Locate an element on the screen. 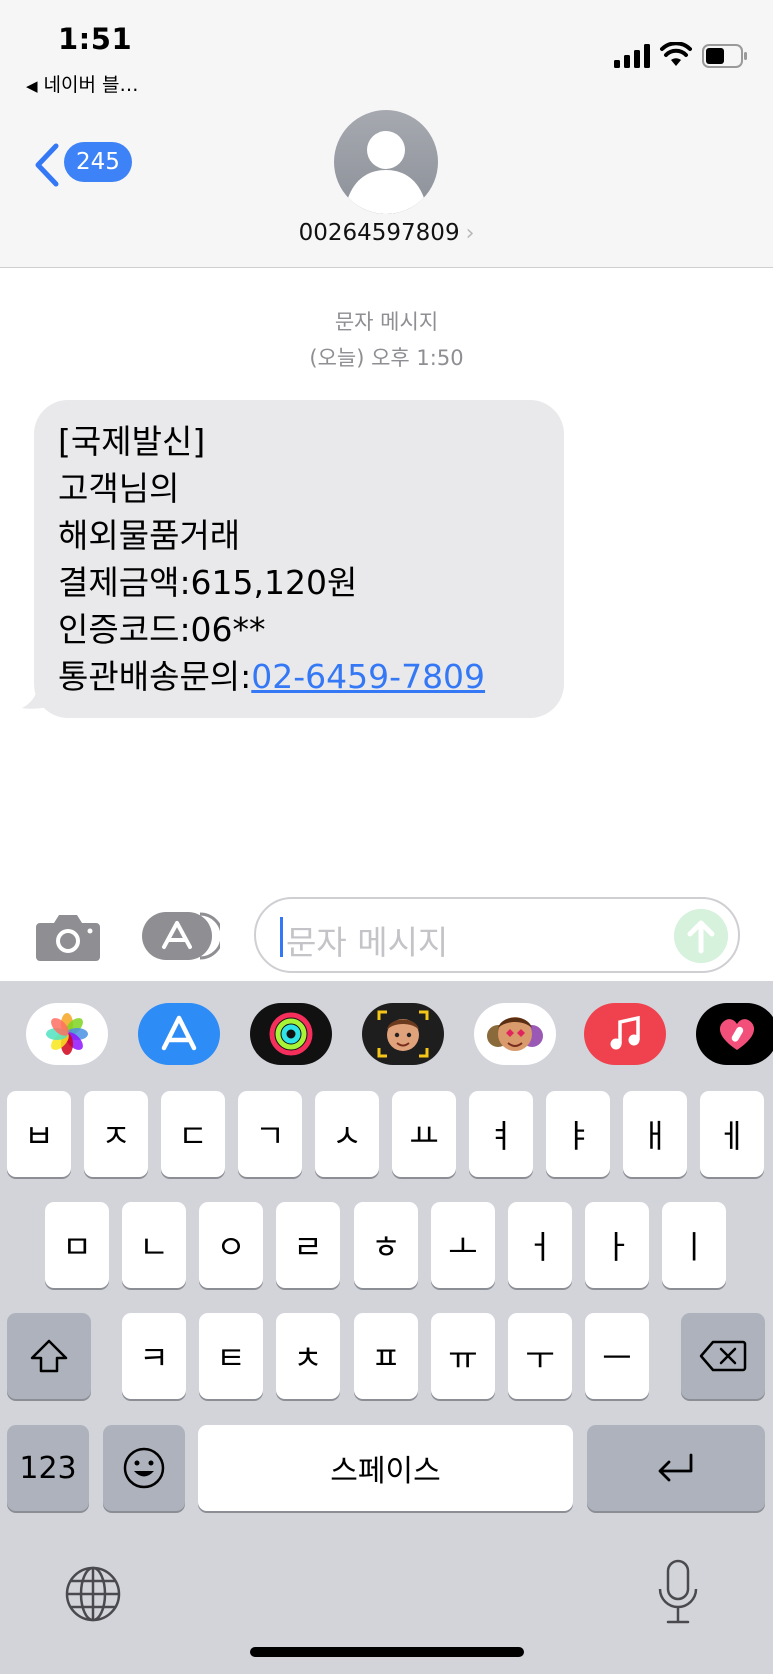 This screenshot has height=1674, width=773. status-time: 1:51 is located at coordinates (95, 39).